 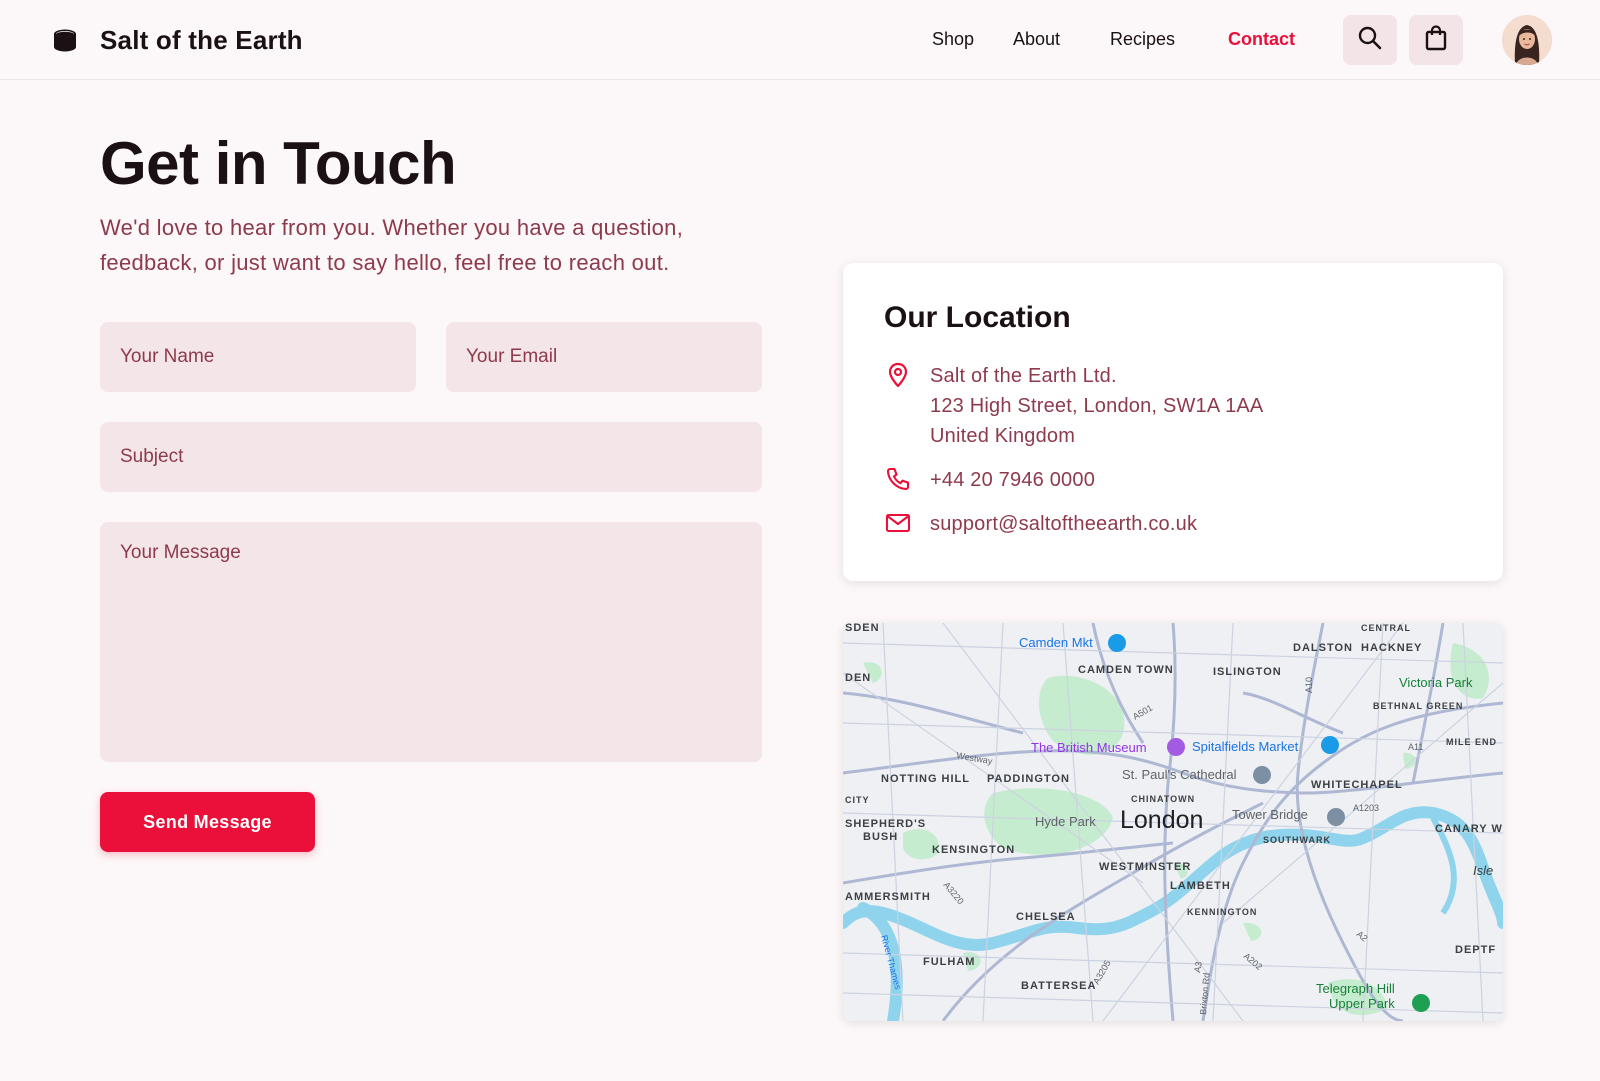 I want to click on svg-text: The British Museum, so click(x=1089, y=747).